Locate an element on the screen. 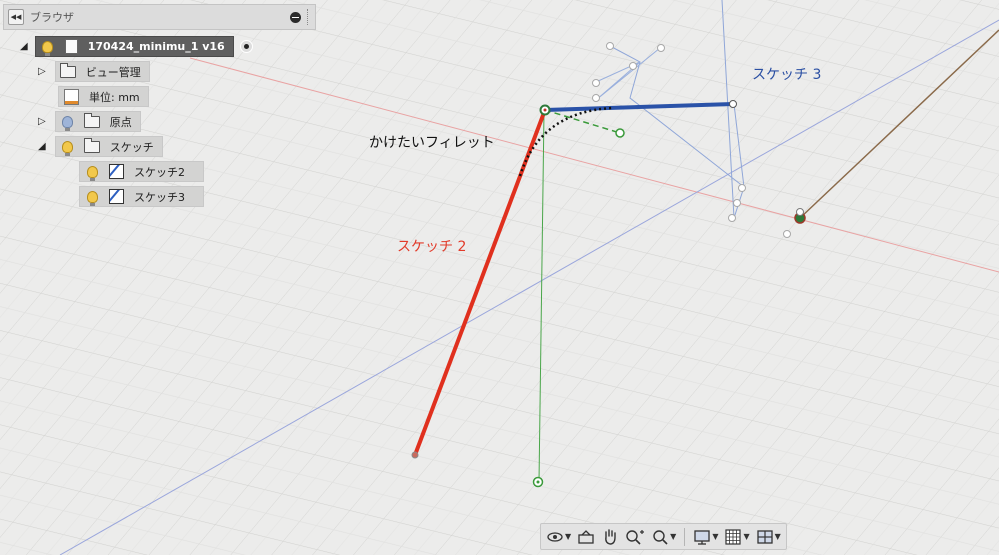  browser-title: ブラウザ is located at coordinates (52, 17).